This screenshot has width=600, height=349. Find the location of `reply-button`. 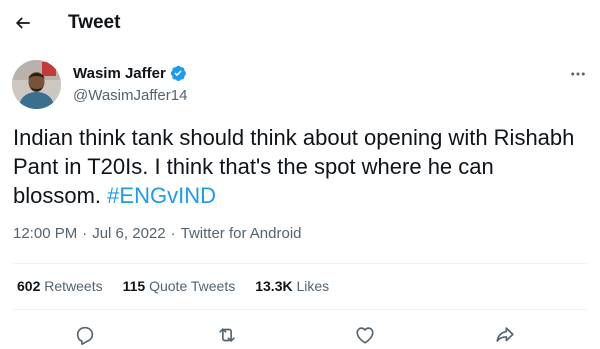

reply-button is located at coordinates (85, 334).